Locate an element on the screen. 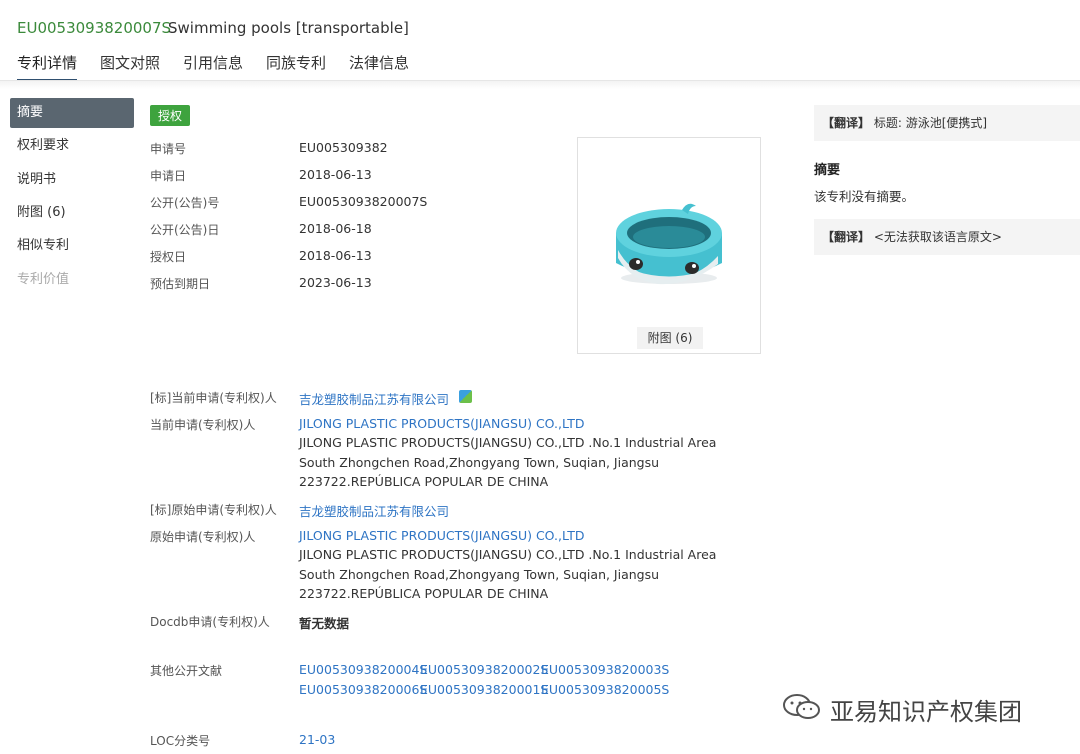  other-doc-link: EU0053093820005S is located at coordinates (605, 689).